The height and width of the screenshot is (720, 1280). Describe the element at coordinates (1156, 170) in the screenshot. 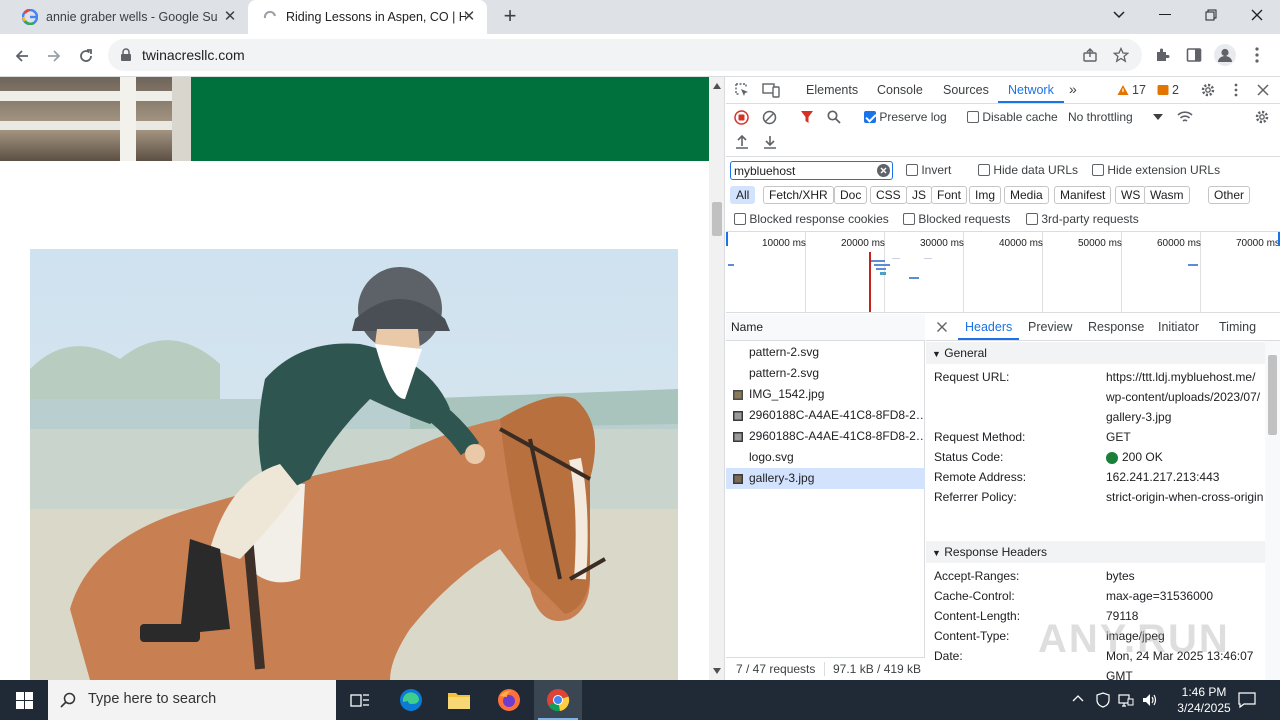

I see `hide-extension-urls-checkbox: Hide extension URLs` at that location.